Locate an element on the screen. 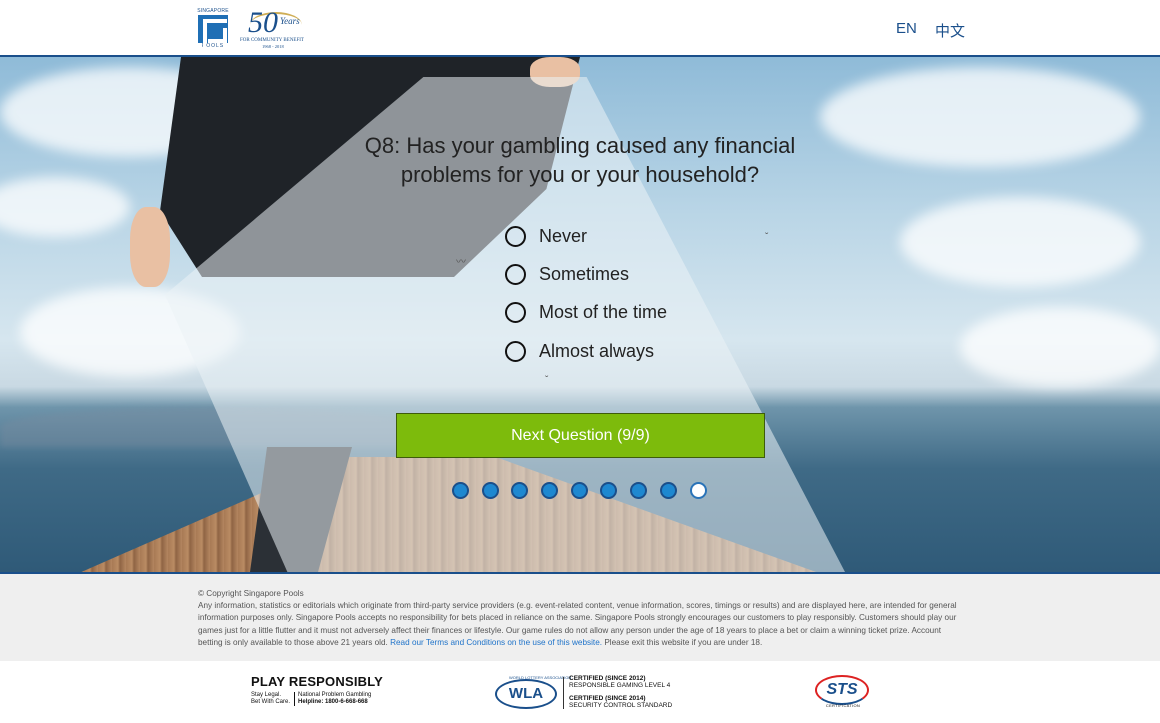  progress-dots is located at coordinates (585, 490).